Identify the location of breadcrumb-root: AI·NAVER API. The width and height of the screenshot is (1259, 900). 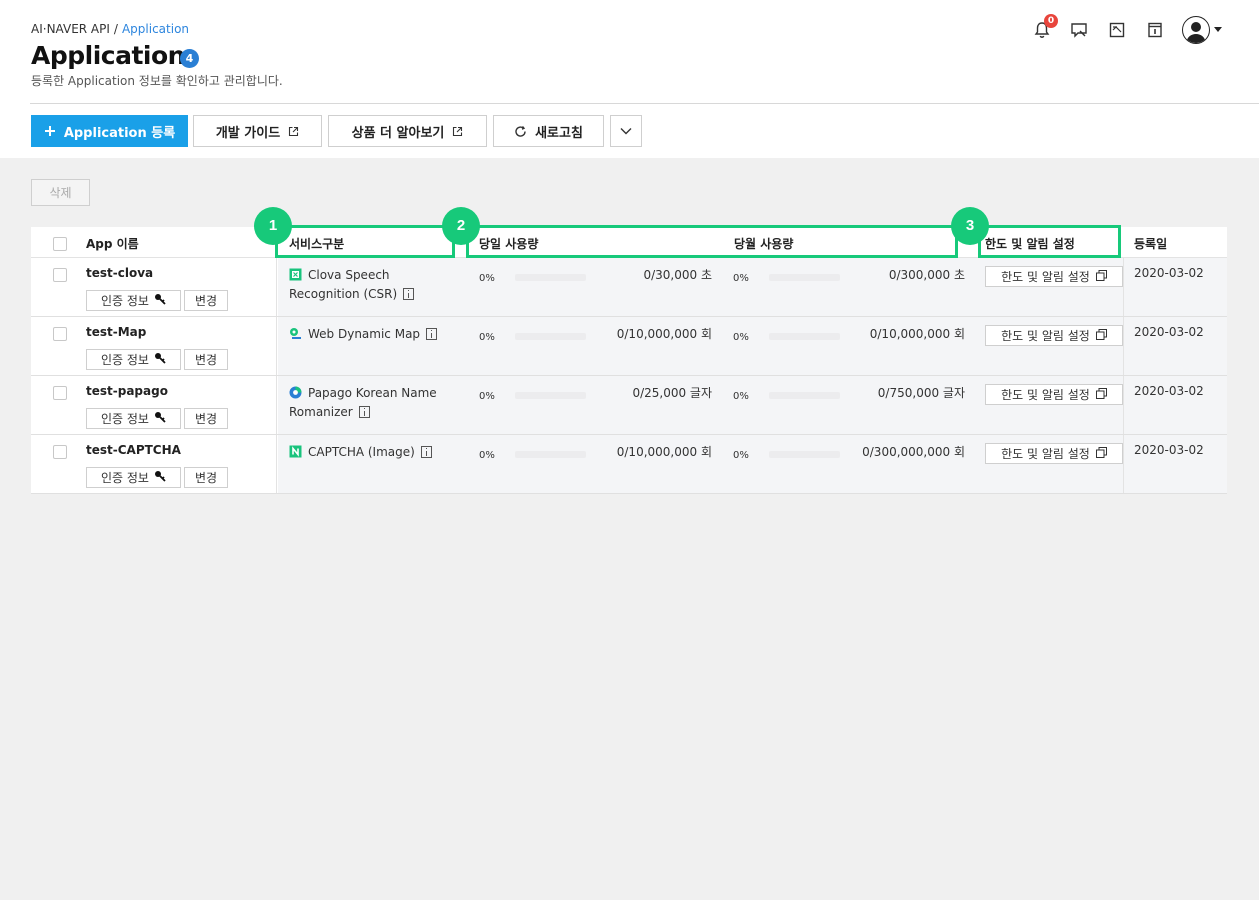
(70, 29).